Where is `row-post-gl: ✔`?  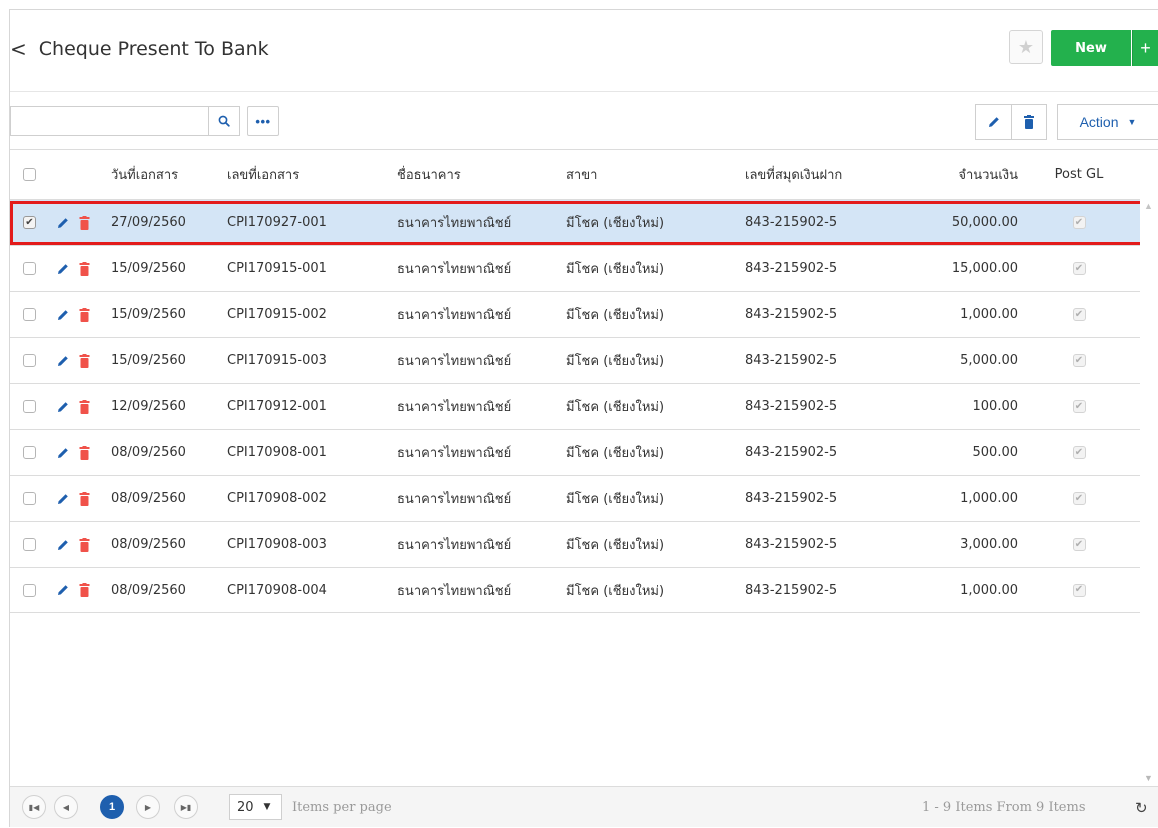
row-post-gl: ✔ is located at coordinates (1079, 314).